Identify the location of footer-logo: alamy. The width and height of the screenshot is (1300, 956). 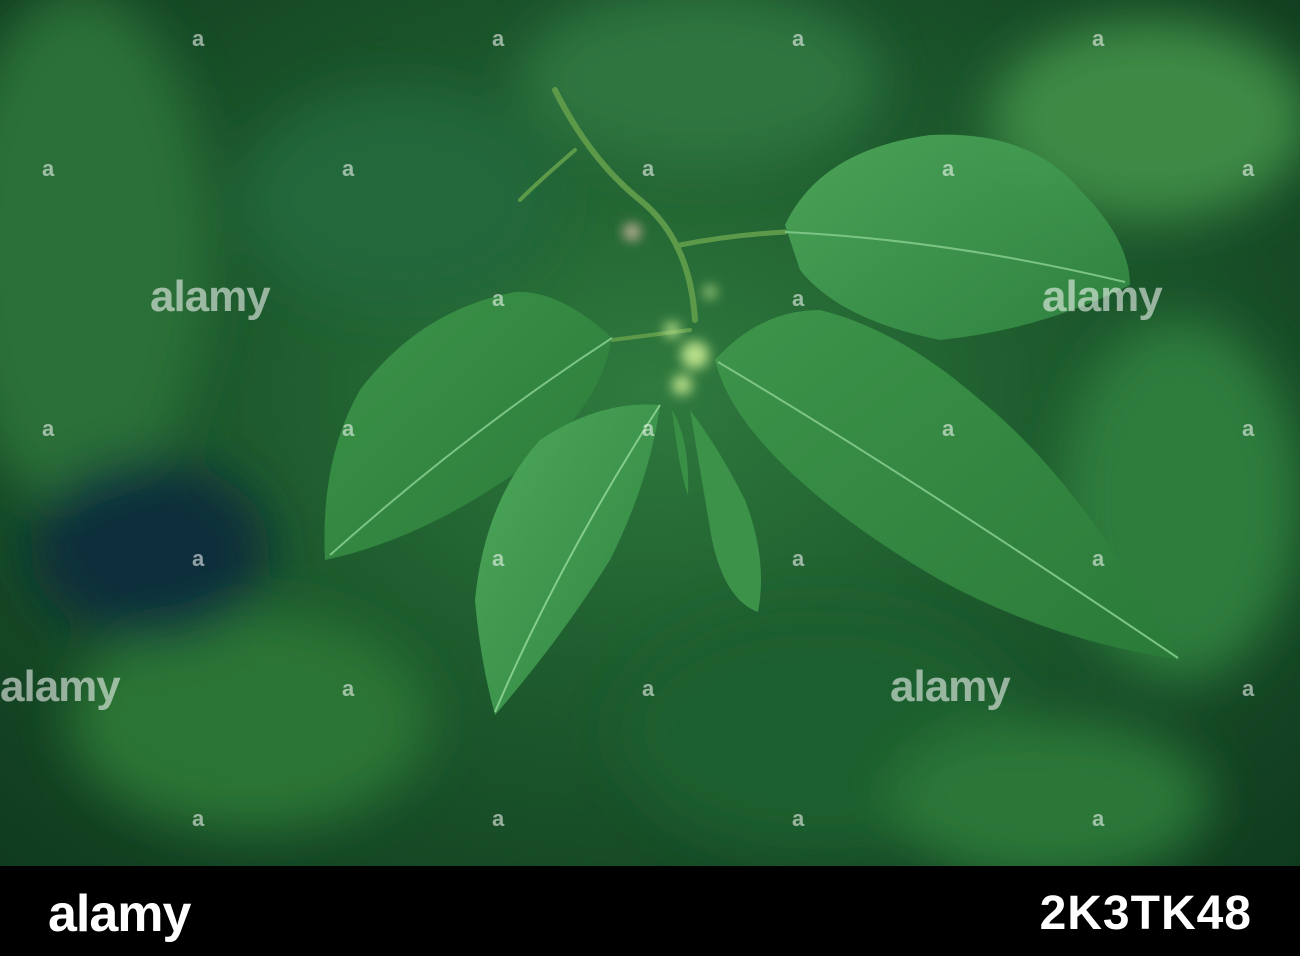
(119, 914).